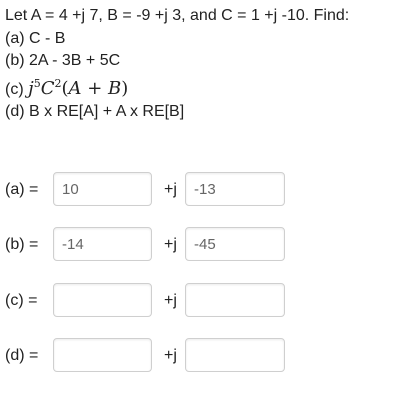 This screenshot has height=400, width=402. What do you see at coordinates (102, 300) in the screenshot?
I see `answer-c-real-input` at bounding box center [102, 300].